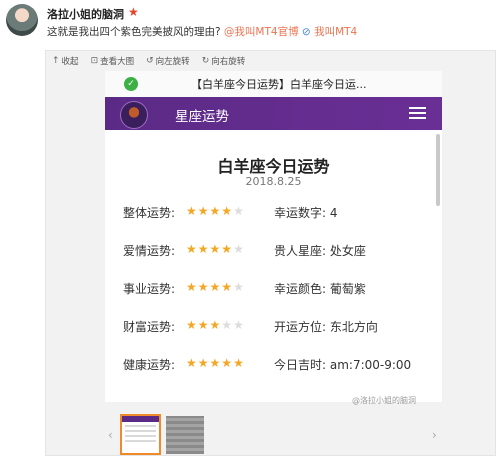 Image resolution: width=499 pixels, height=458 pixels. Describe the element at coordinates (70, 62) in the screenshot. I see `collapse-label: 收起` at that location.